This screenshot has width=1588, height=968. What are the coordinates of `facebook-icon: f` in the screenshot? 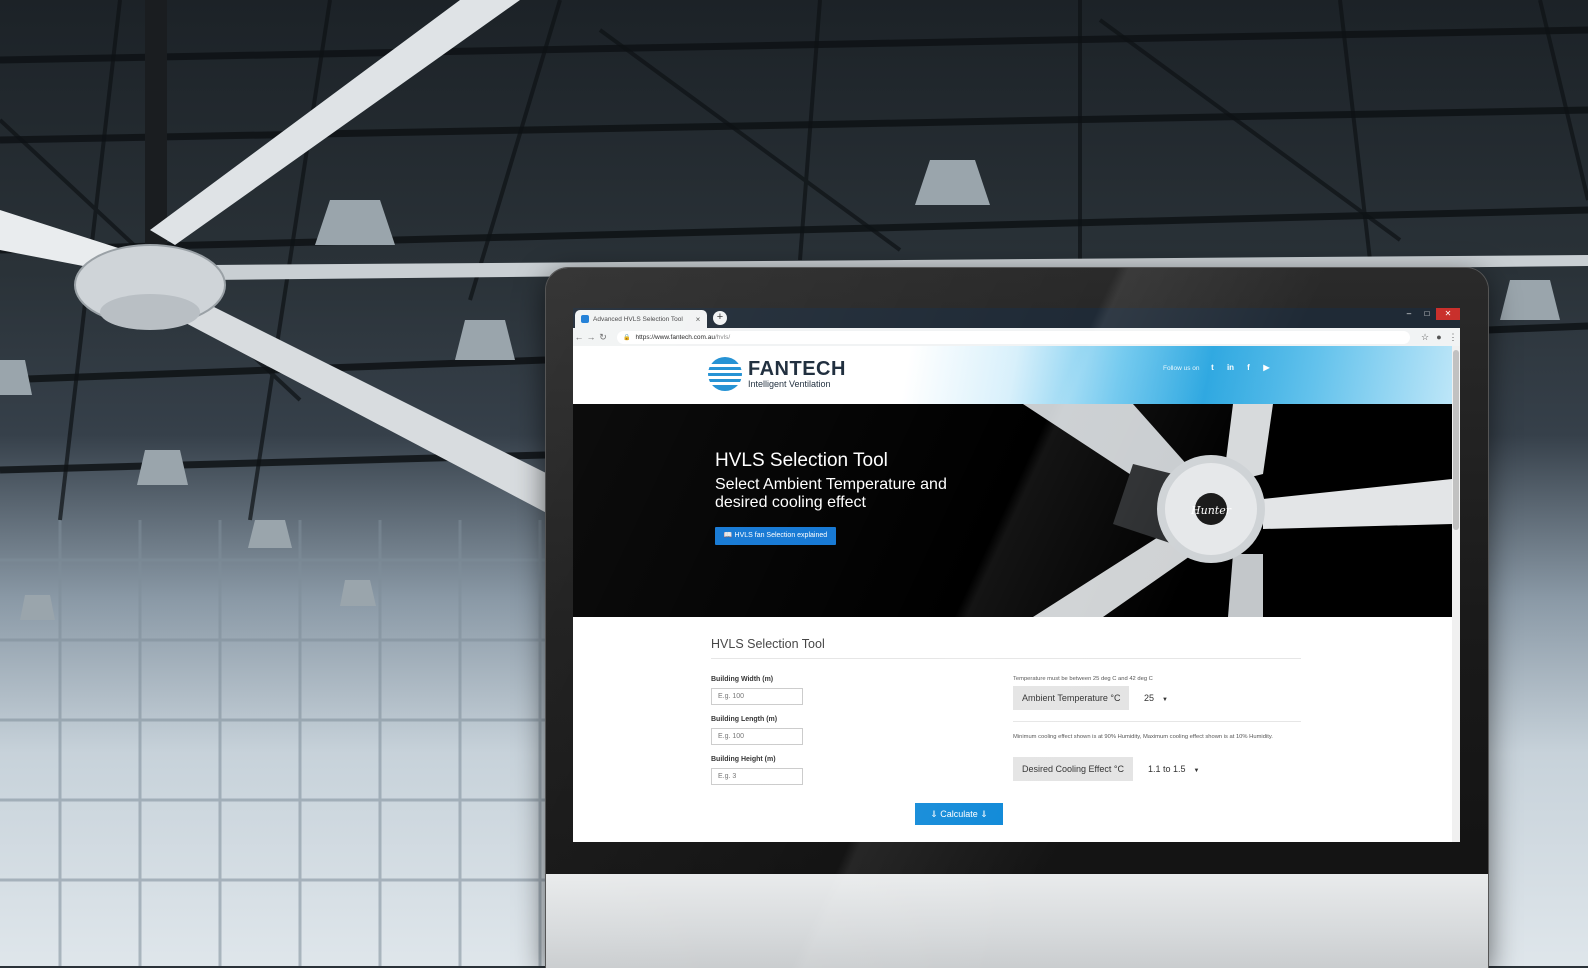 It's located at (1249, 368).